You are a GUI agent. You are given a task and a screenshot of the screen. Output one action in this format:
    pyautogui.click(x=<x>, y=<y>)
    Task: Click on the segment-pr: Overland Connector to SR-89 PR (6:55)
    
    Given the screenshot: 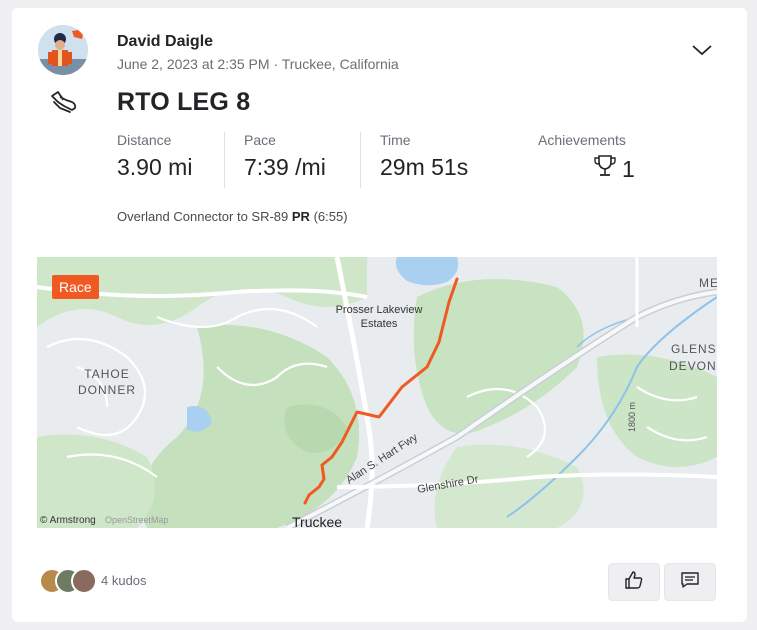 What is the action you would take?
    pyautogui.click(x=232, y=216)
    